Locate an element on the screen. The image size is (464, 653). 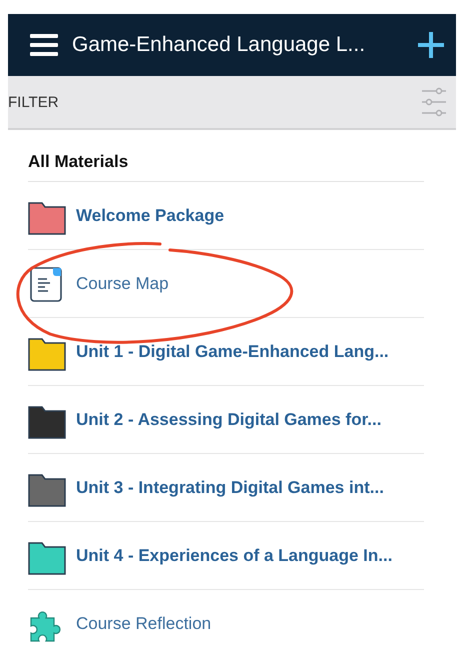
sliders-icon is located at coordinates (434, 102).